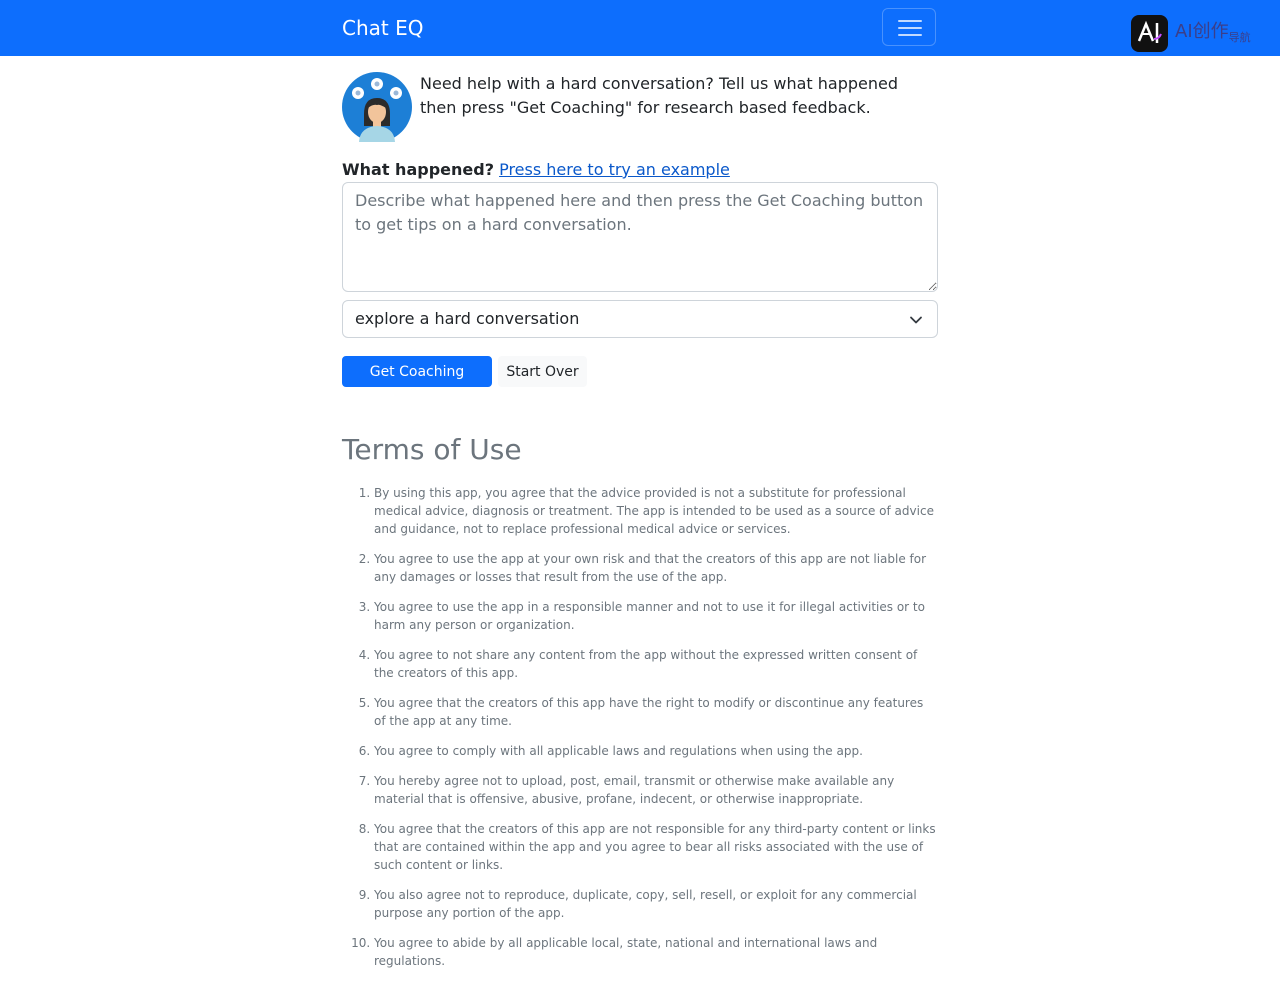 The height and width of the screenshot is (982, 1280). I want to click on coach-avatar-icon, so click(377, 107).